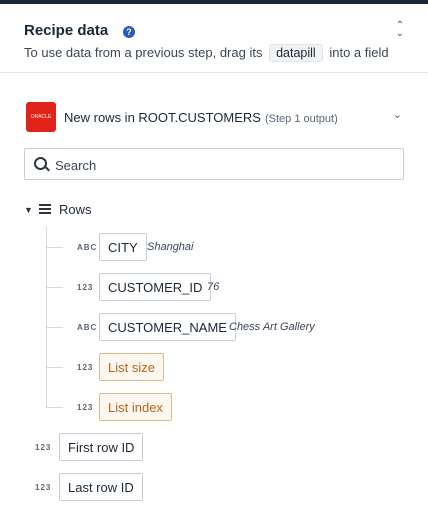  I want to click on datapill-list-index: List index, so click(135, 407).